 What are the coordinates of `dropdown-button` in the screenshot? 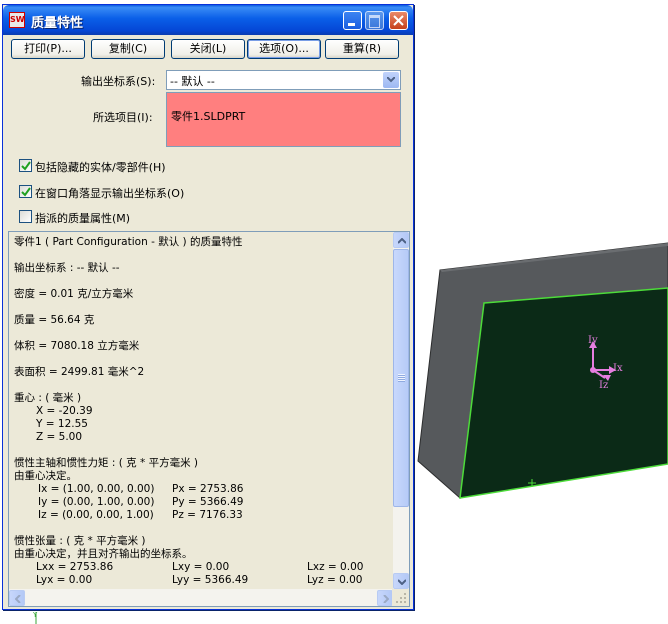 It's located at (391, 80).